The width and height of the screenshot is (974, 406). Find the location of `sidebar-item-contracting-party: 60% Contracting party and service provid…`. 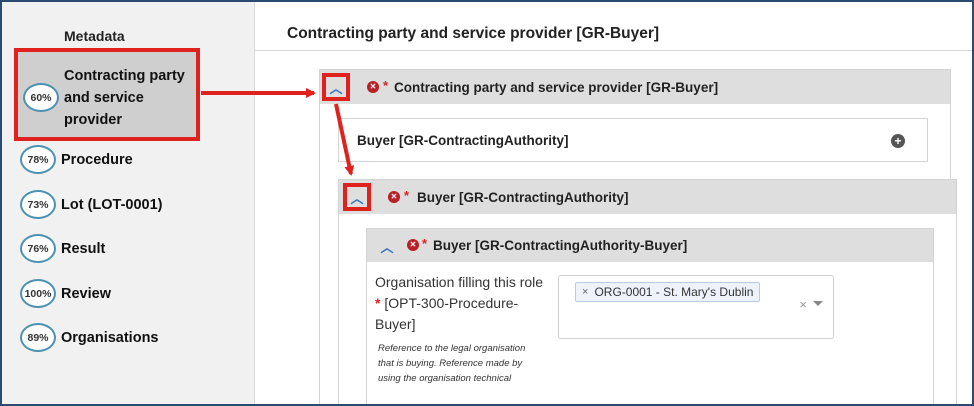

sidebar-item-contracting-party: 60% Contracting party and service provid… is located at coordinates (107, 94).